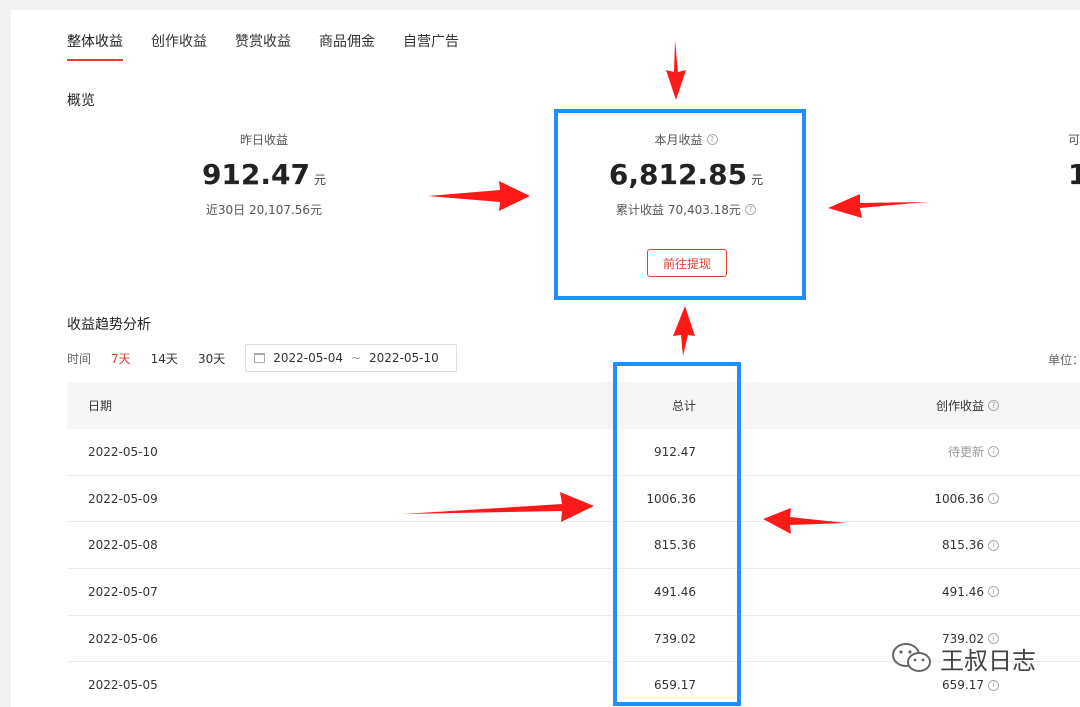 Image resolution: width=1080 pixels, height=707 pixels. I want to click on header-date: 日期, so click(100, 406).